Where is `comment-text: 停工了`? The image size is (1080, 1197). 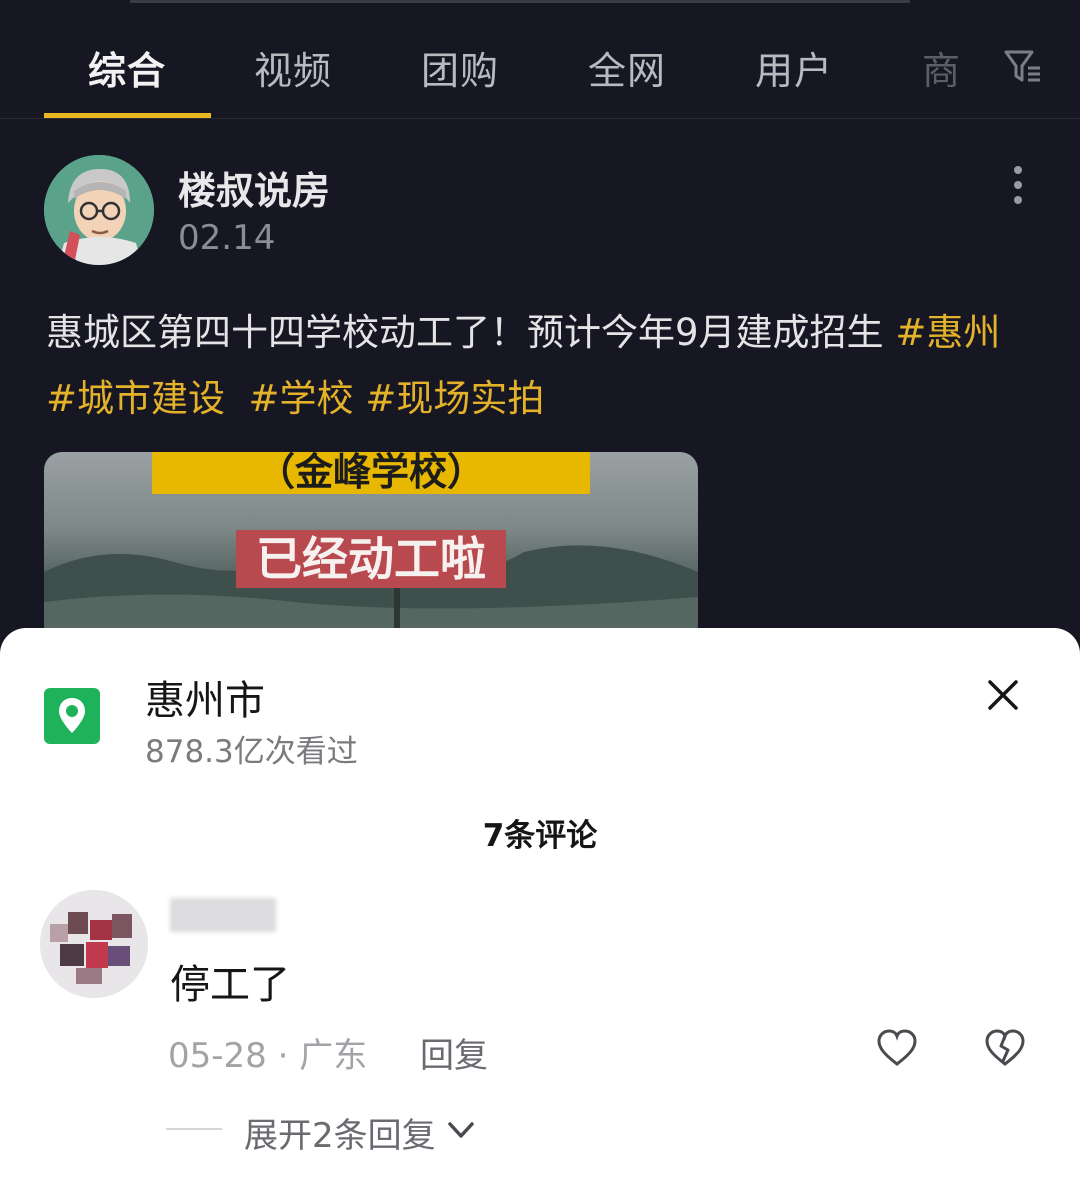
comment-text: 停工了 is located at coordinates (230, 985).